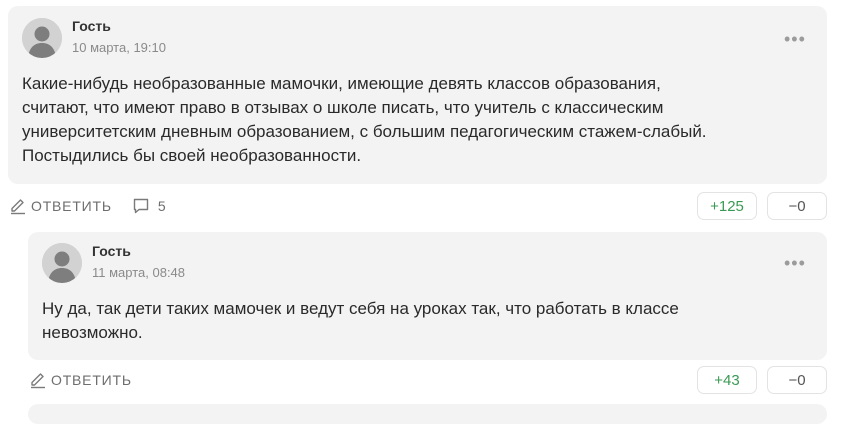 This screenshot has width=841, height=424. Describe the element at coordinates (141, 206) in the screenshot. I see `speech-bubble-icon` at that location.